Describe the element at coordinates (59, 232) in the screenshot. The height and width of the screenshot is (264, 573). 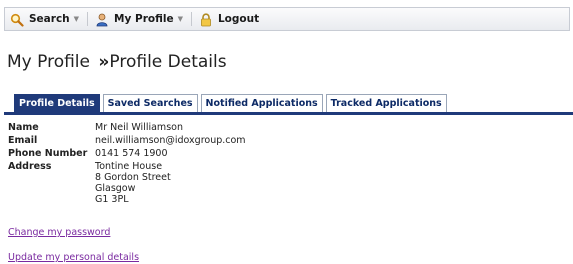
I see `change-password-link: Change my password` at that location.